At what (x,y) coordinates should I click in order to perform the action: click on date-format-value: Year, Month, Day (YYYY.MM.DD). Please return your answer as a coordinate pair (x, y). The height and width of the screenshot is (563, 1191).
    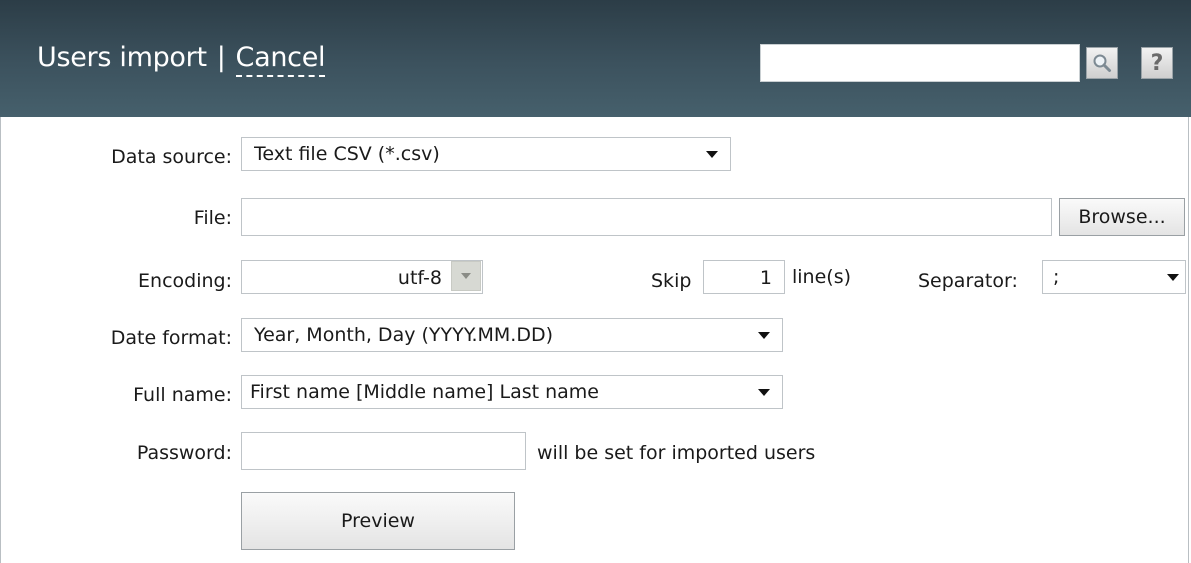
    Looking at the image, I should click on (404, 335).